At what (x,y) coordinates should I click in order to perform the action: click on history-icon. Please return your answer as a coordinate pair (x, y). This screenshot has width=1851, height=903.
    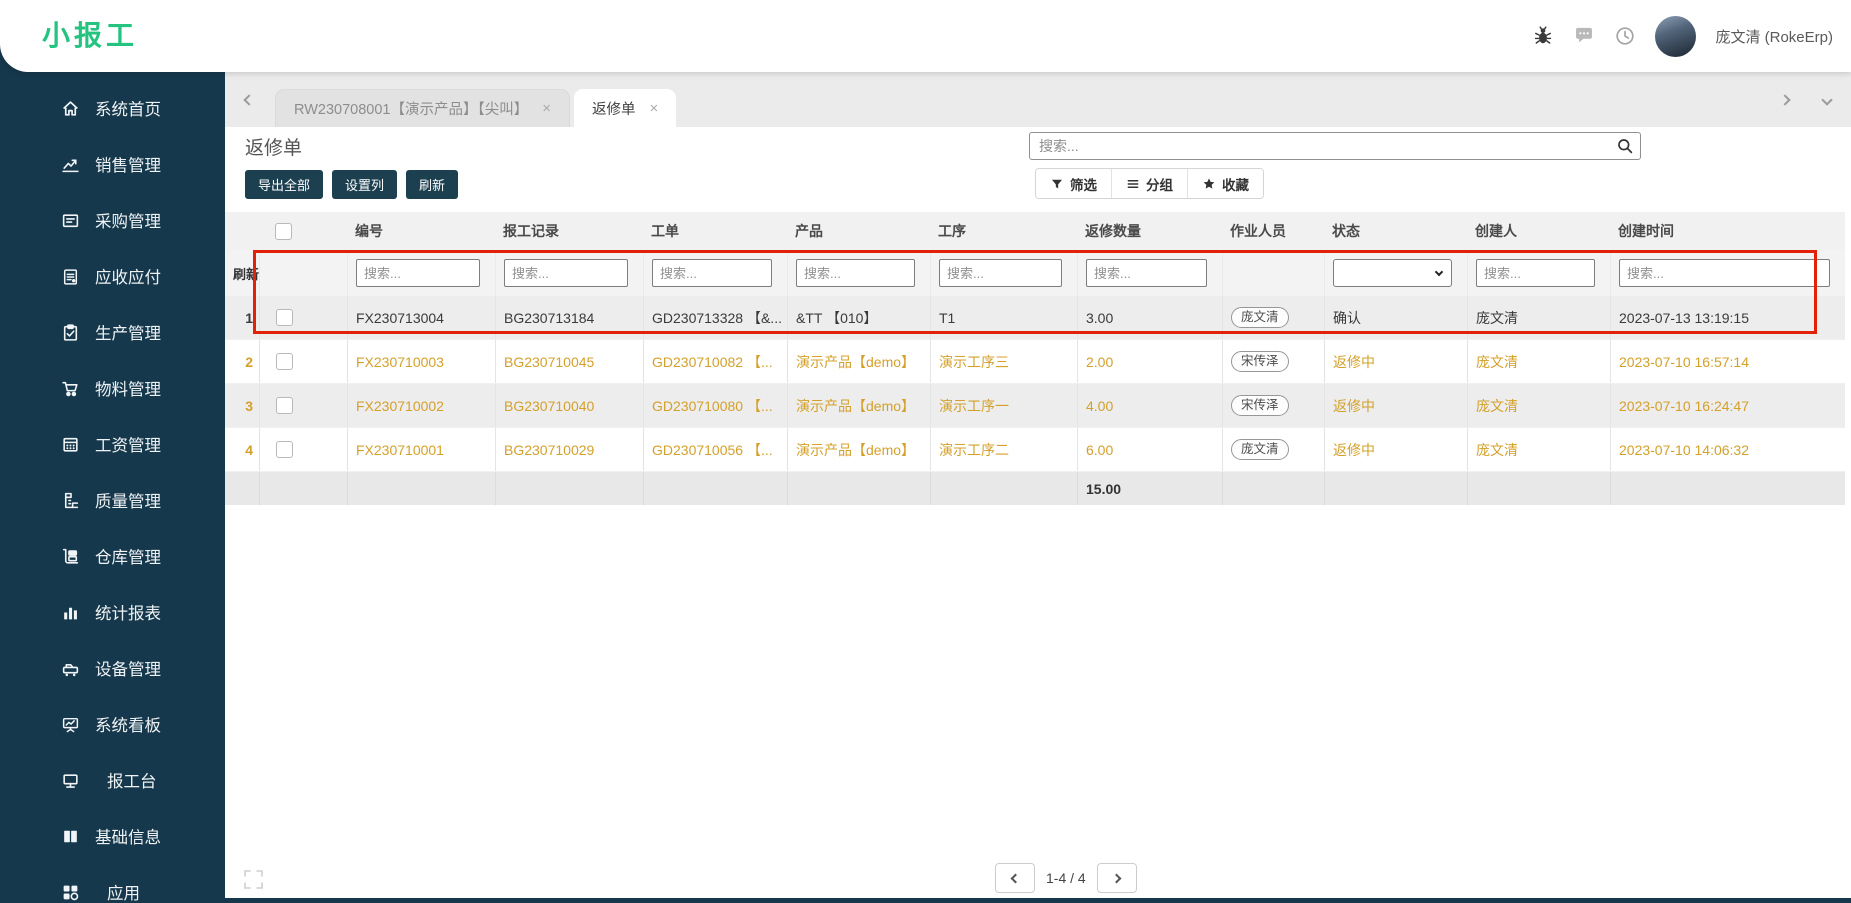
    Looking at the image, I should click on (1625, 36).